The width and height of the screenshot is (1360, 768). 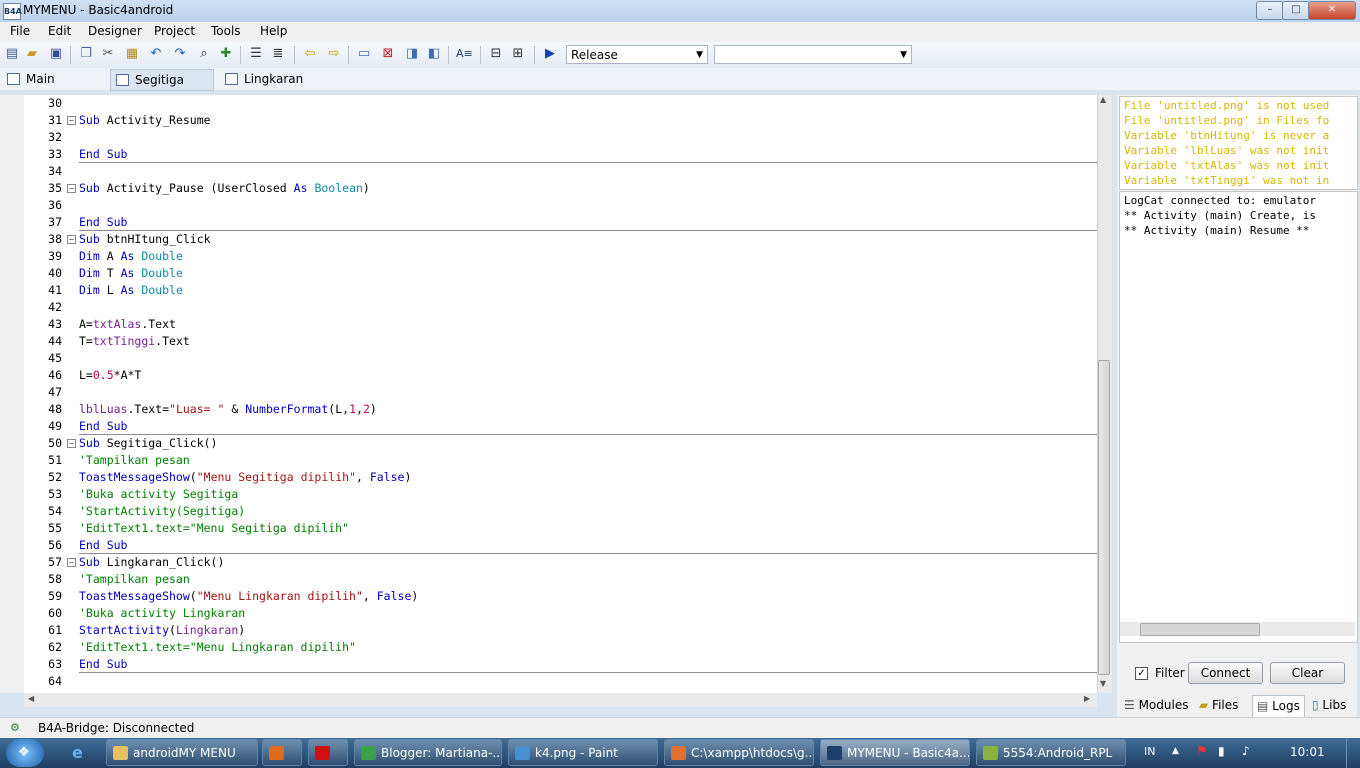 I want to click on filter-checkbox: ✓, so click(x=1141, y=673).